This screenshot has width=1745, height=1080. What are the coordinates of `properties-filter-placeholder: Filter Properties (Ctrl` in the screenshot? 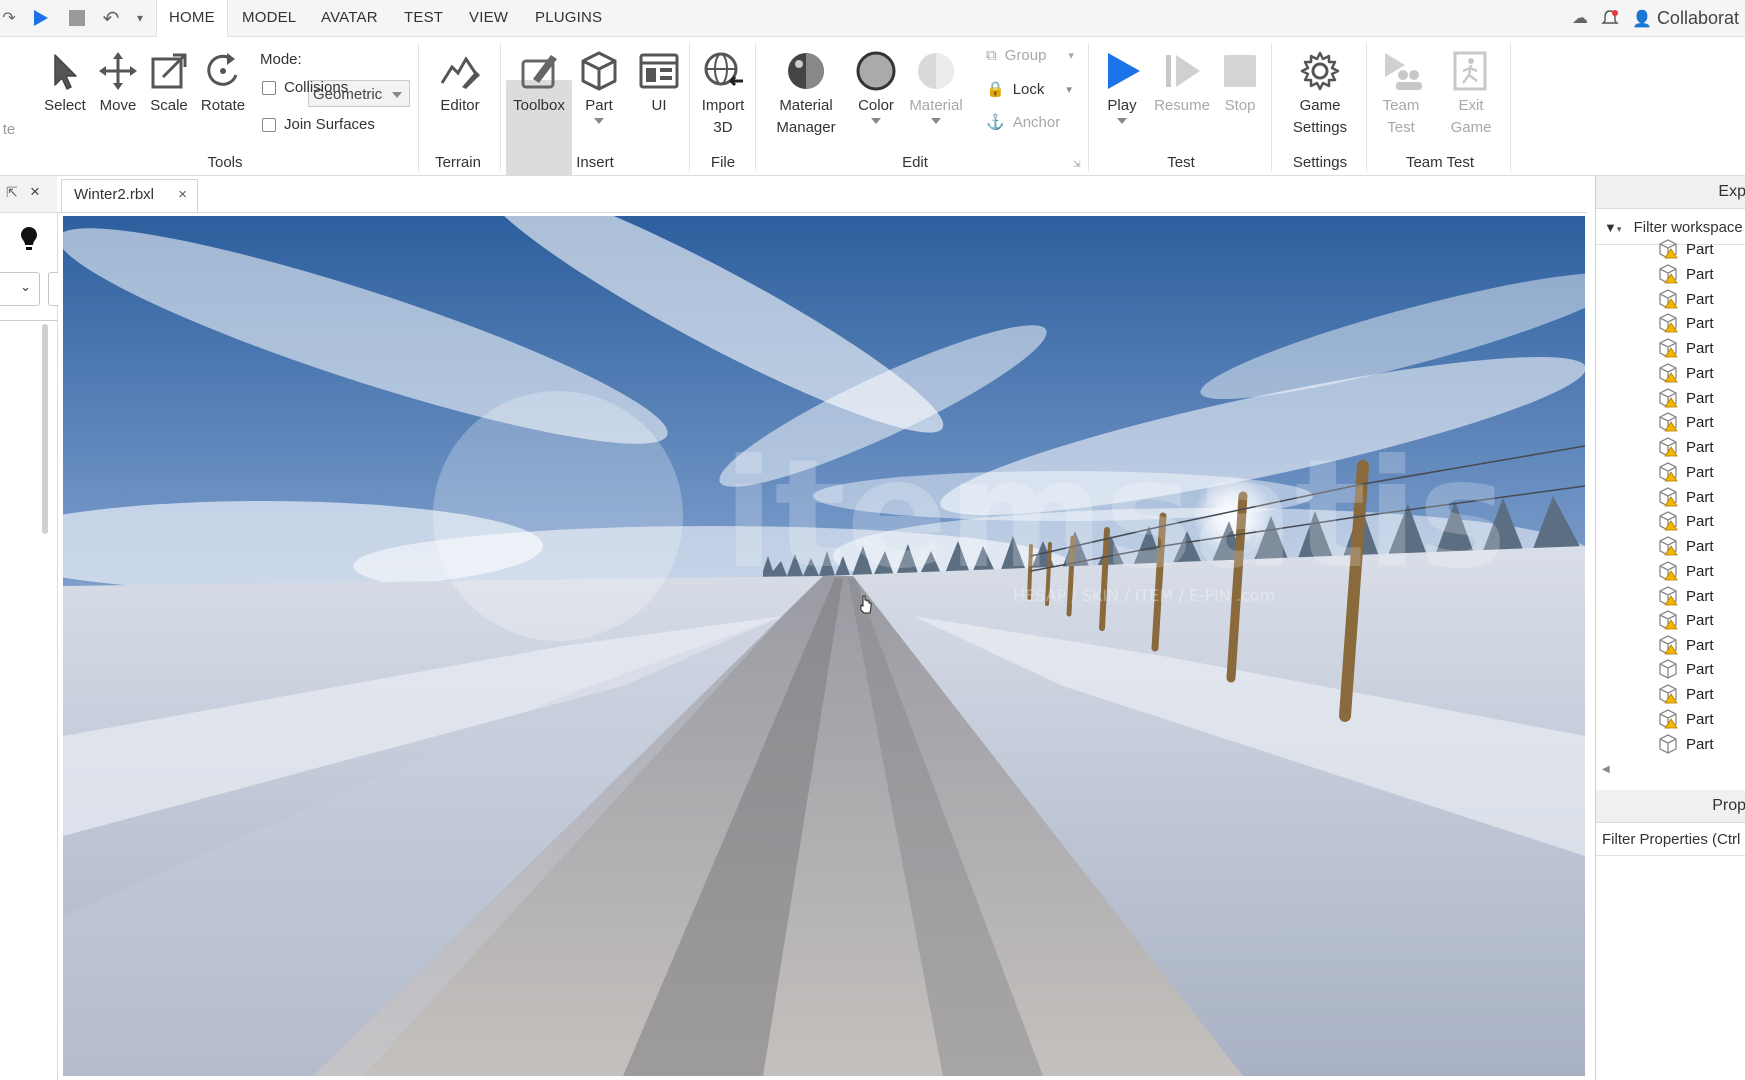 It's located at (1671, 839).